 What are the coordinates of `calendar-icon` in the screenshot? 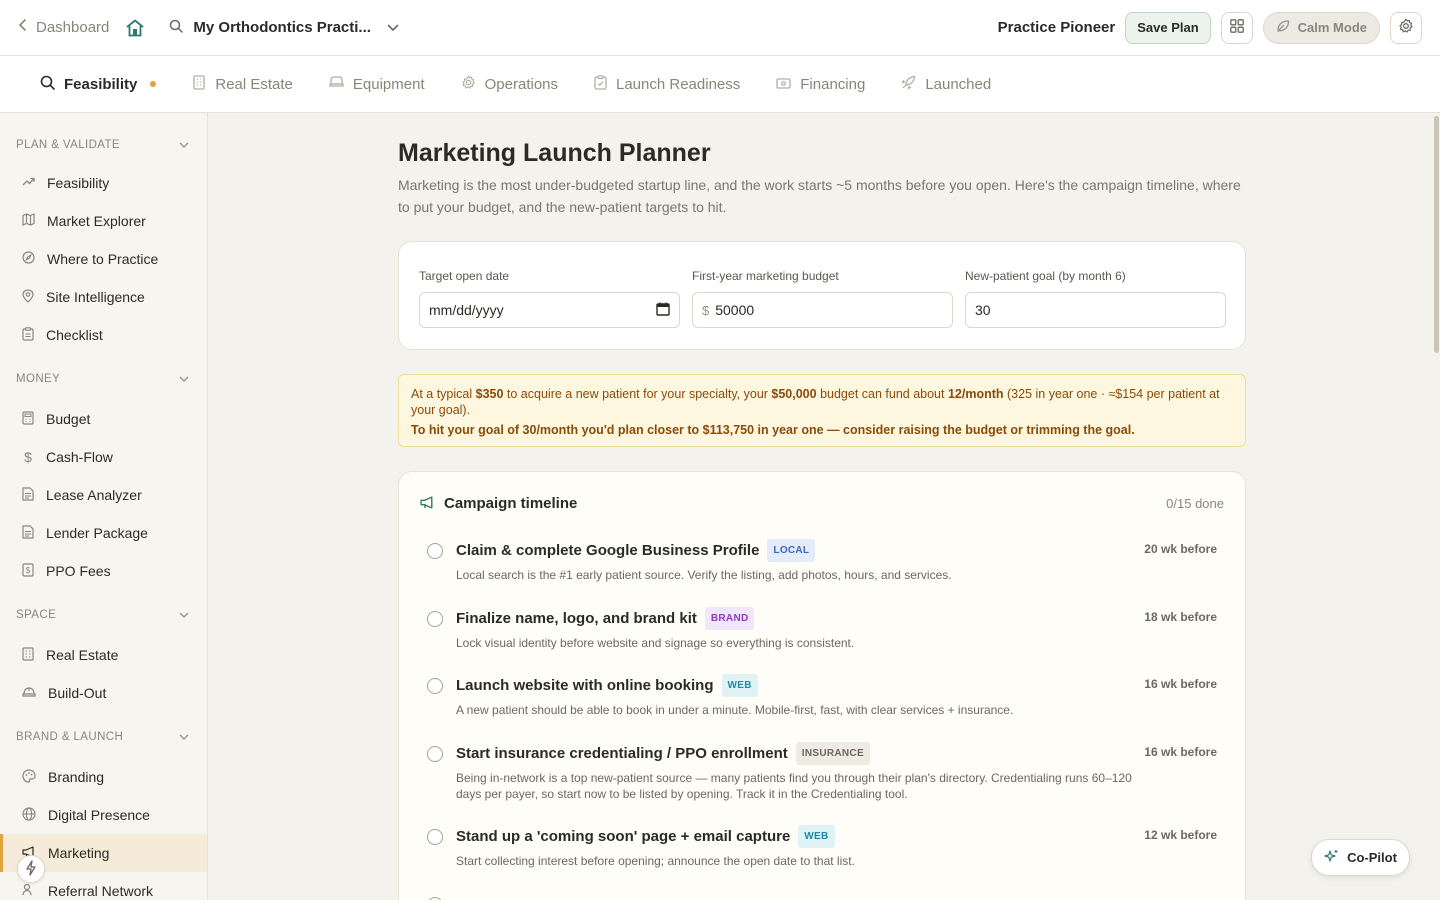 It's located at (663, 310).